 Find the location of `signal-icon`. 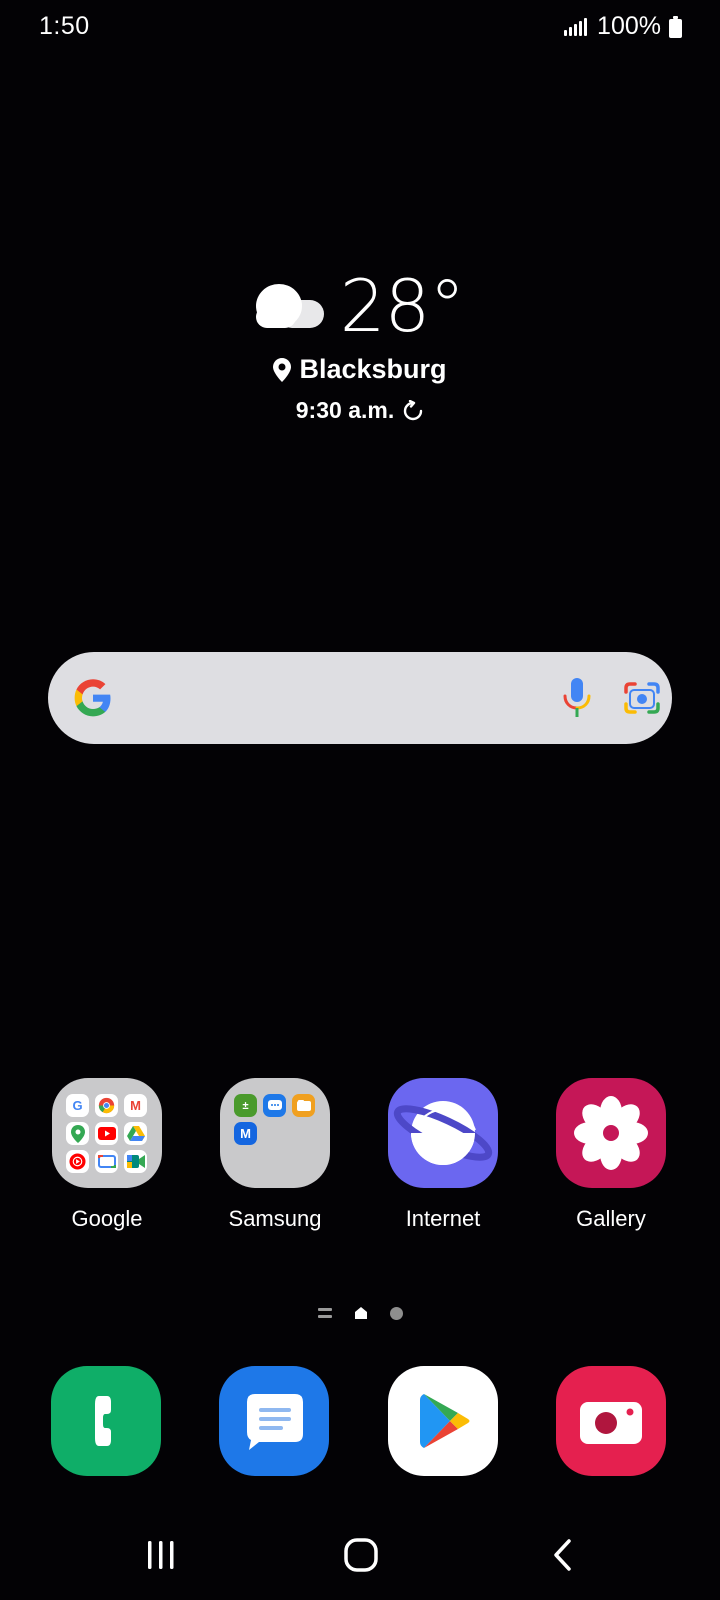

signal-icon is located at coordinates (576, 26).